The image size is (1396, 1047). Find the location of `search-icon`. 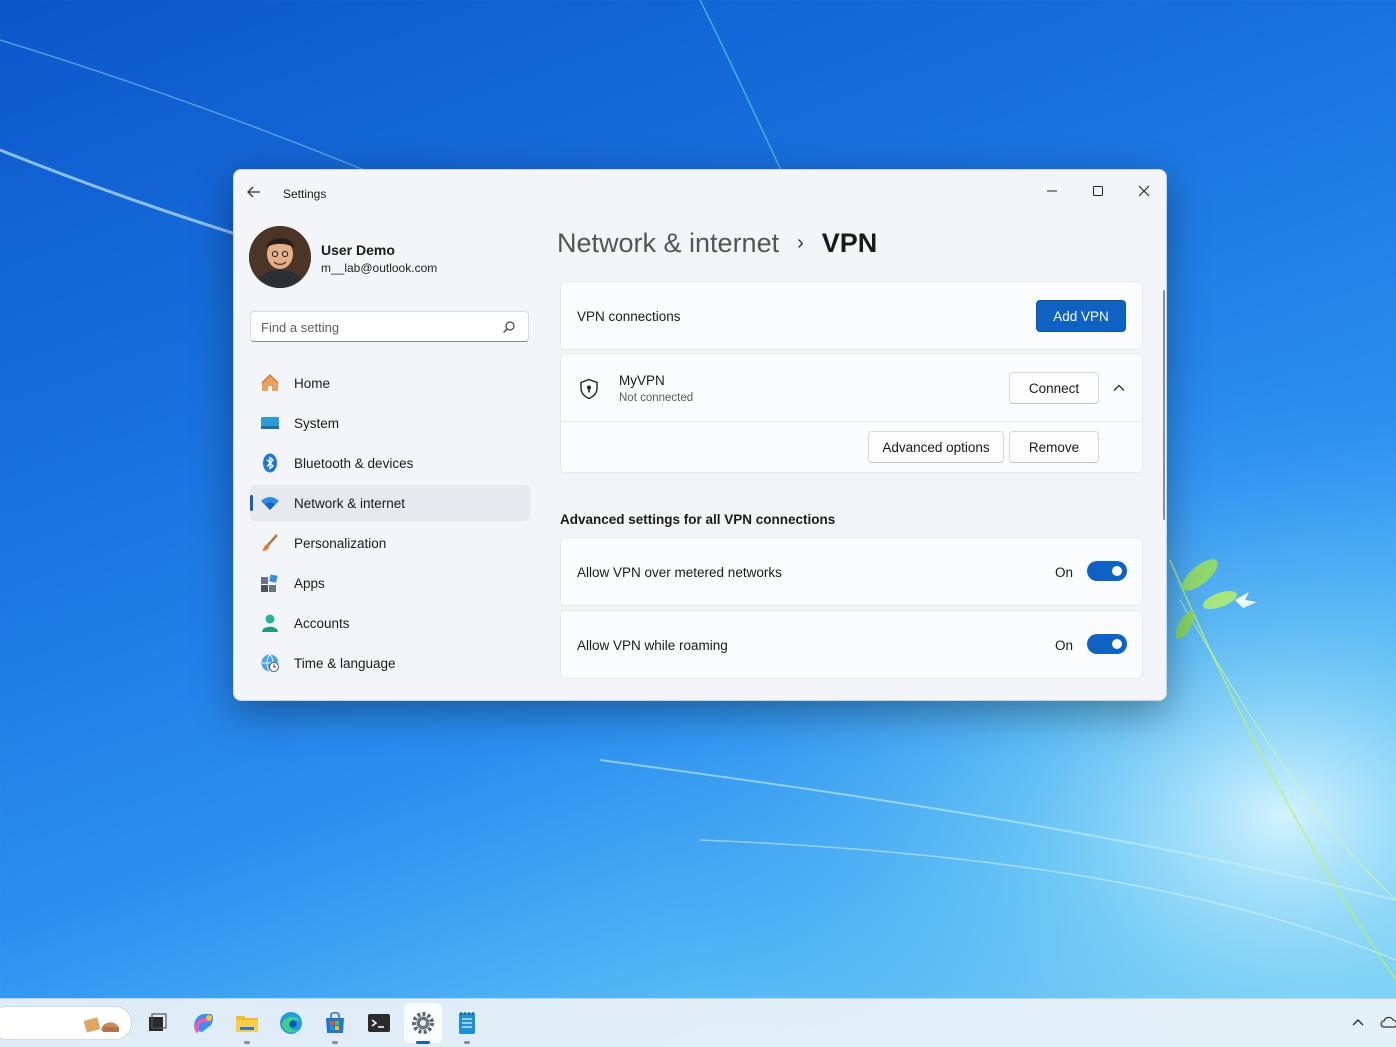

search-icon is located at coordinates (509, 327).